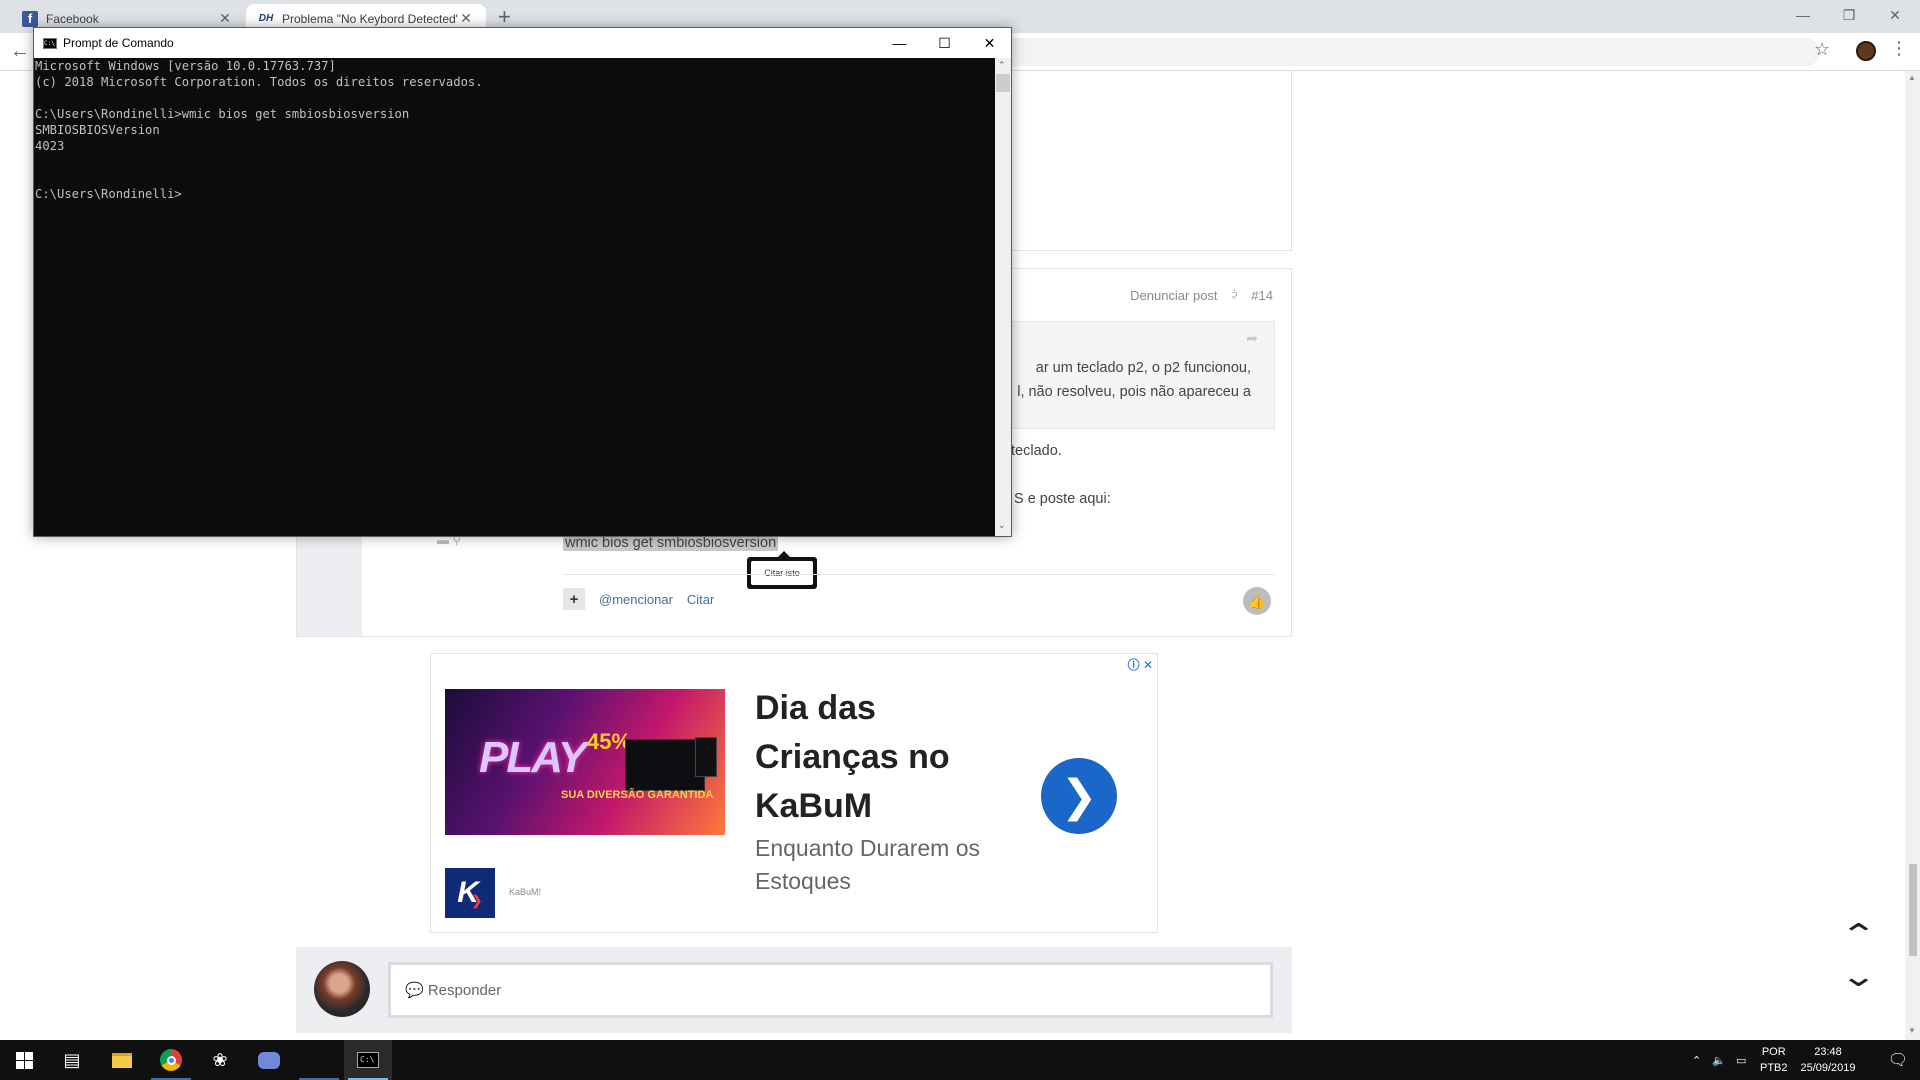 Image resolution: width=1920 pixels, height=1080 pixels. Describe the element at coordinates (50, 43) in the screenshot. I see `cmd-app-icon: C:\` at that location.